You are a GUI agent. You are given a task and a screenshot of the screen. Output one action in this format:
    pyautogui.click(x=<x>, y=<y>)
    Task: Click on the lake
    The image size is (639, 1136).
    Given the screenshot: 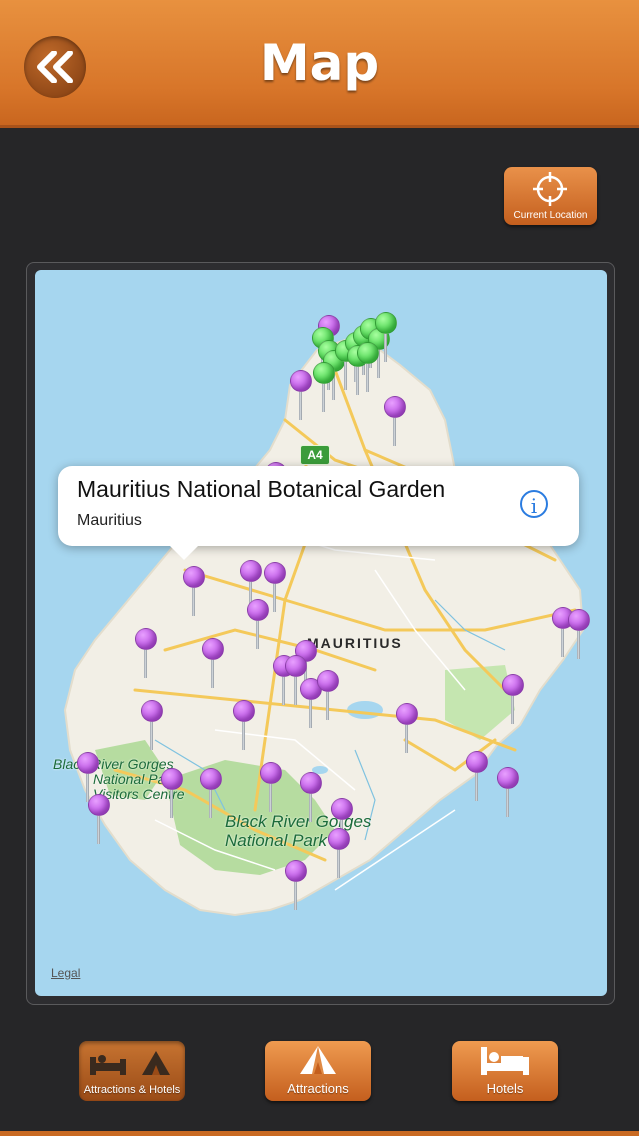 What is the action you would take?
    pyautogui.click(x=365, y=710)
    